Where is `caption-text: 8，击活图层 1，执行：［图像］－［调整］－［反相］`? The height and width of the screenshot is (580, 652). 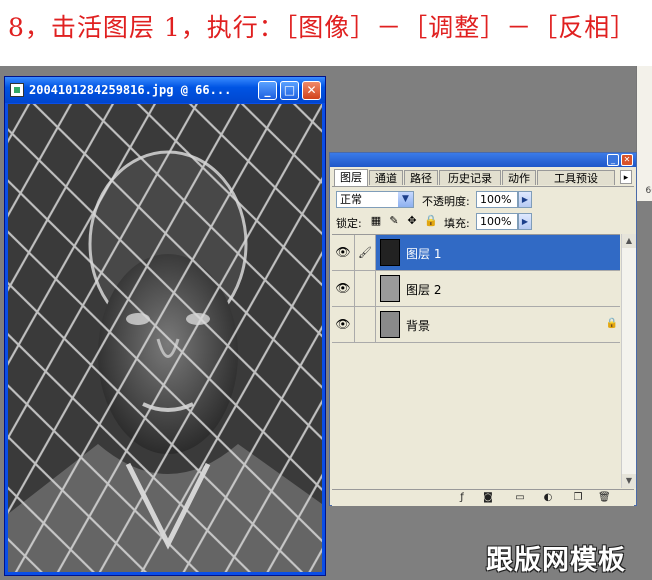
caption-text: 8，击活图层 1，执行：［图像］－［调整］－［反相］ is located at coordinates (322, 27).